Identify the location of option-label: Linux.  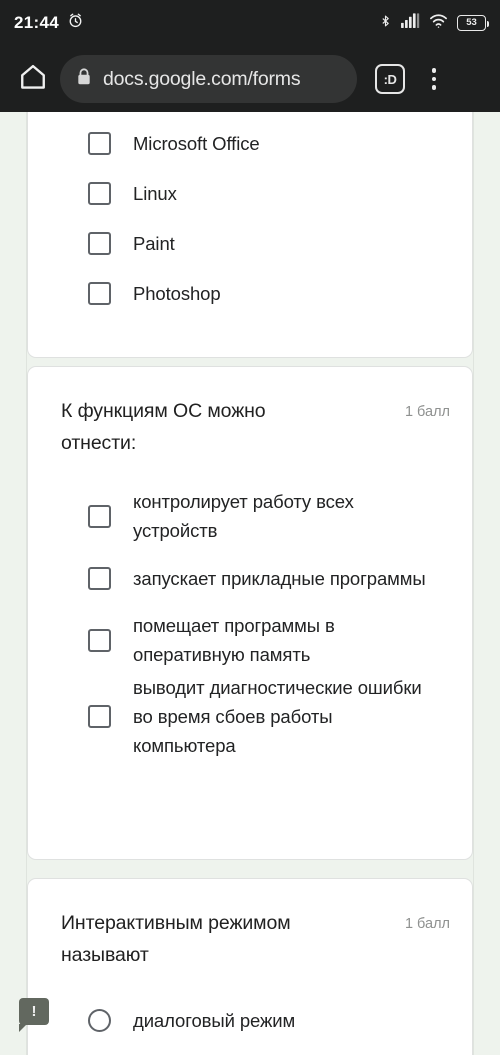
(155, 193).